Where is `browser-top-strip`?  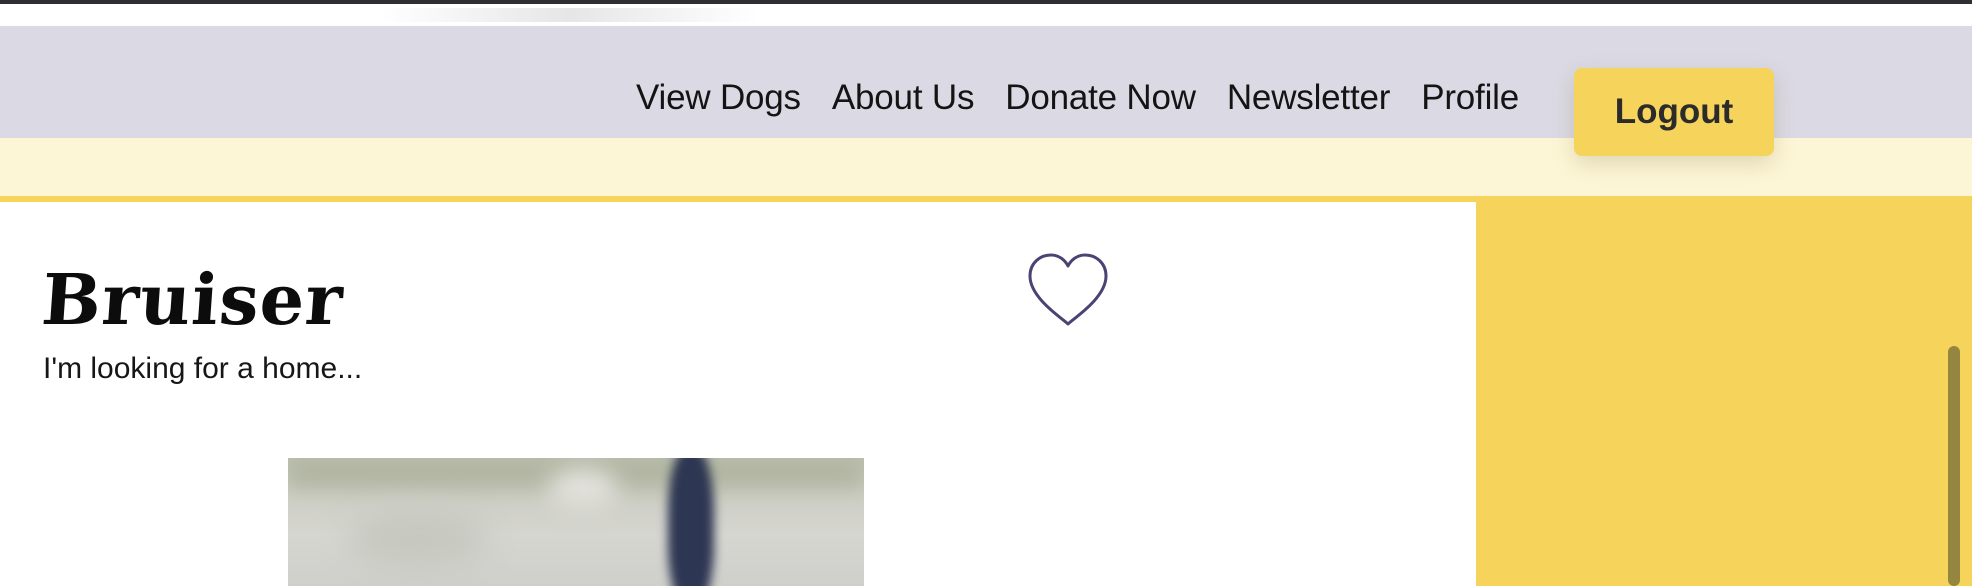
browser-top-strip is located at coordinates (986, 13).